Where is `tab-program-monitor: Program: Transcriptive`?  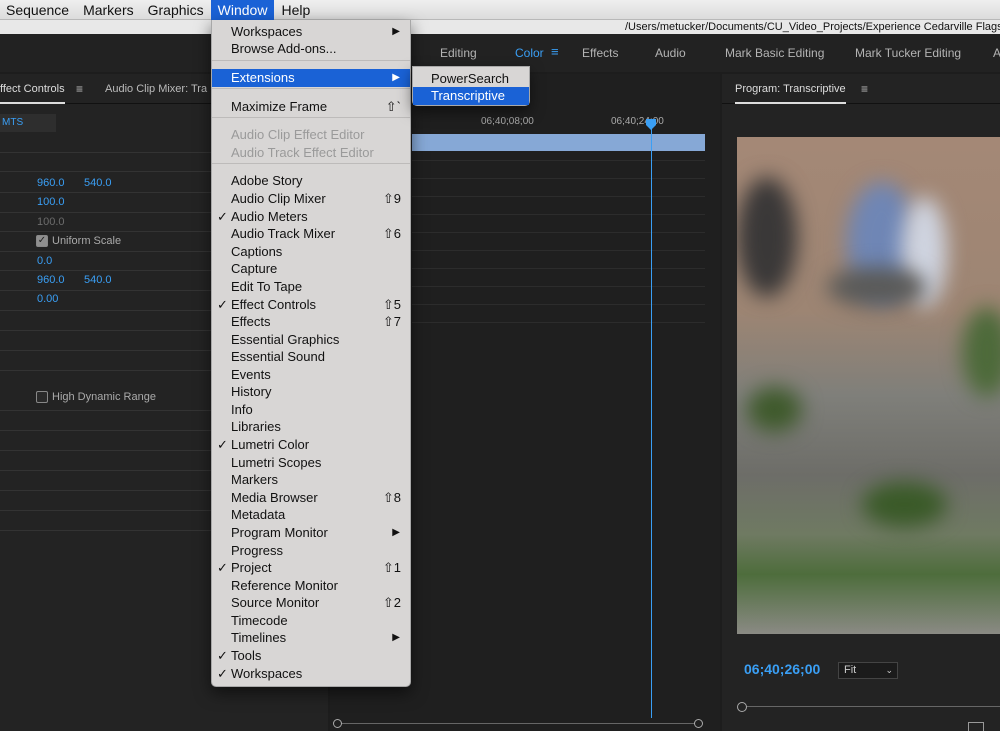 tab-program-monitor: Program: Transcriptive is located at coordinates (790, 93).